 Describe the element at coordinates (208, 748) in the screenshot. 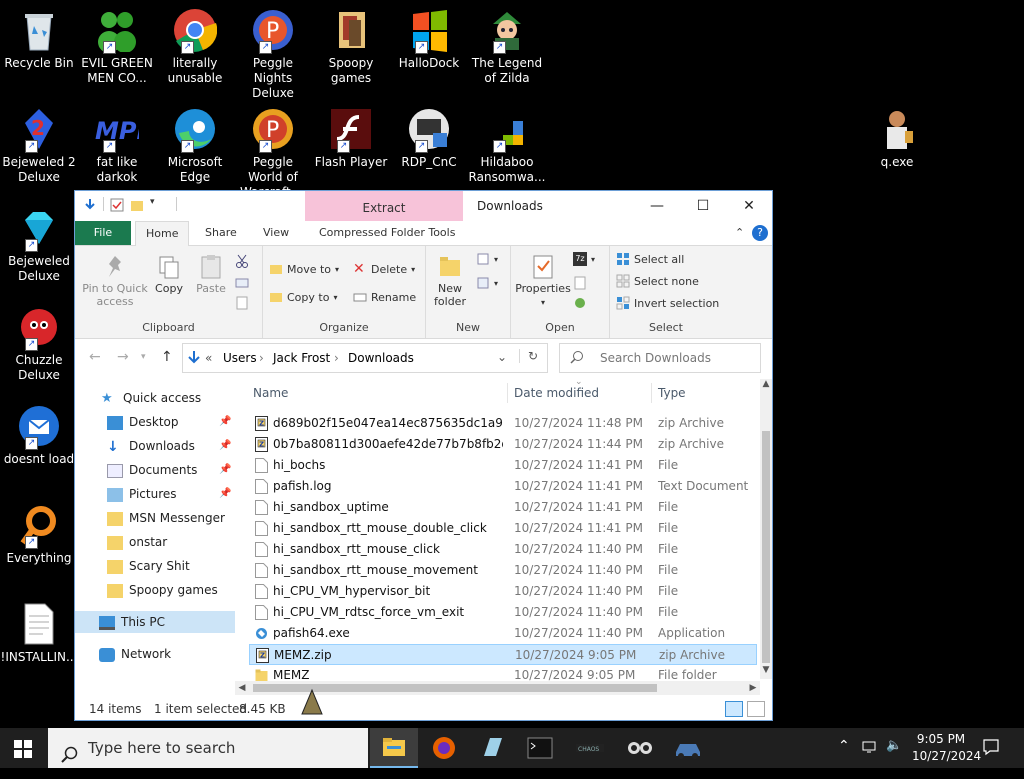

I see `taskbar-search-box: Type here to search` at that location.